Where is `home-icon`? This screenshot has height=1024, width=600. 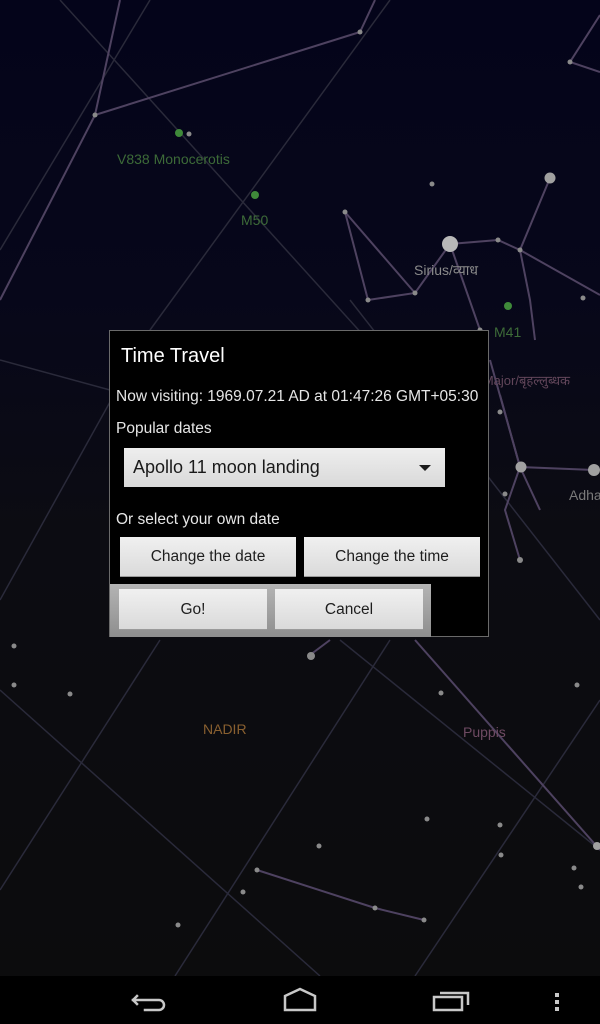 home-icon is located at coordinates (300, 999).